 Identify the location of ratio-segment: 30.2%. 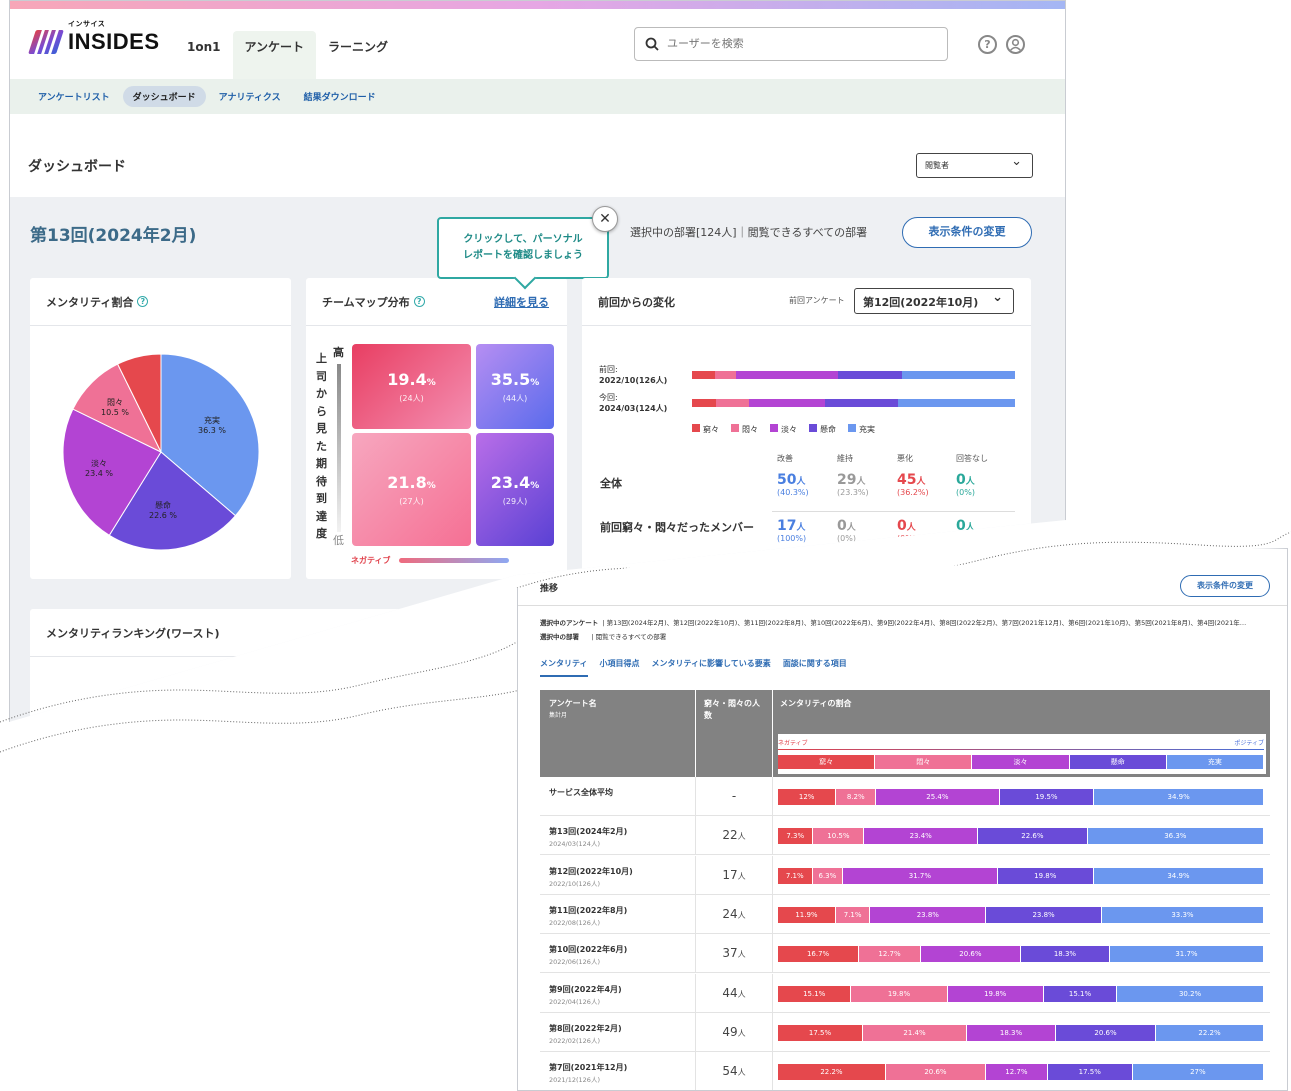
(1190, 993).